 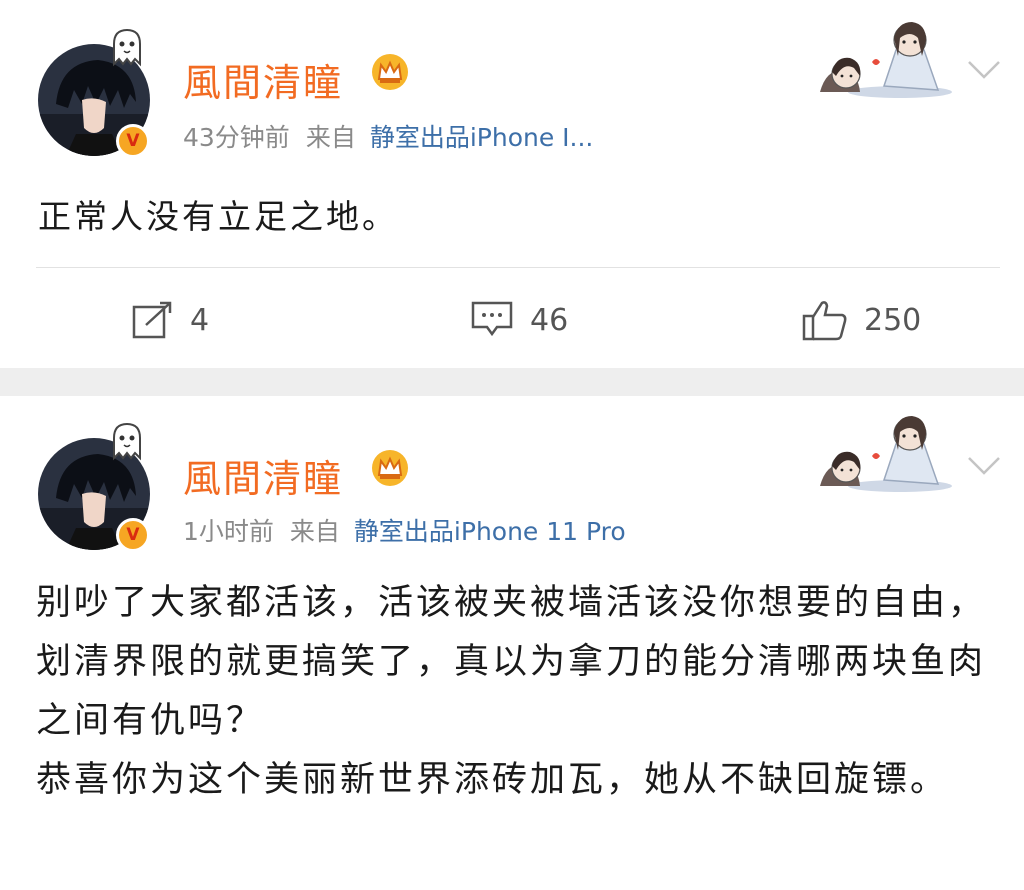 I want to click on repost-button: 4, so click(x=170, y=320).